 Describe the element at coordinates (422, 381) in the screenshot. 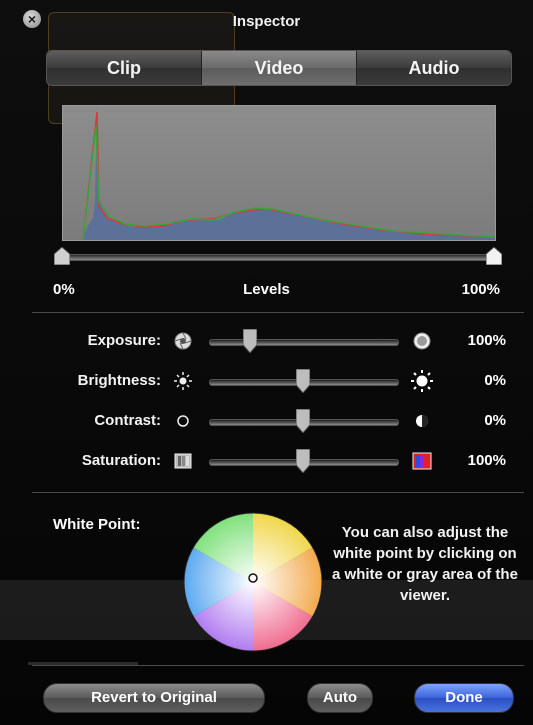

I see `sun-large-icon` at that location.